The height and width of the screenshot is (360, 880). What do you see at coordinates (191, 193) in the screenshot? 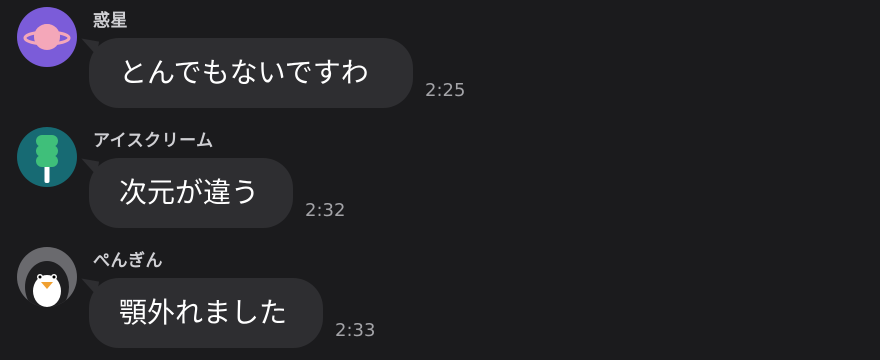
I see `message-bubble: 次元が違う` at bounding box center [191, 193].